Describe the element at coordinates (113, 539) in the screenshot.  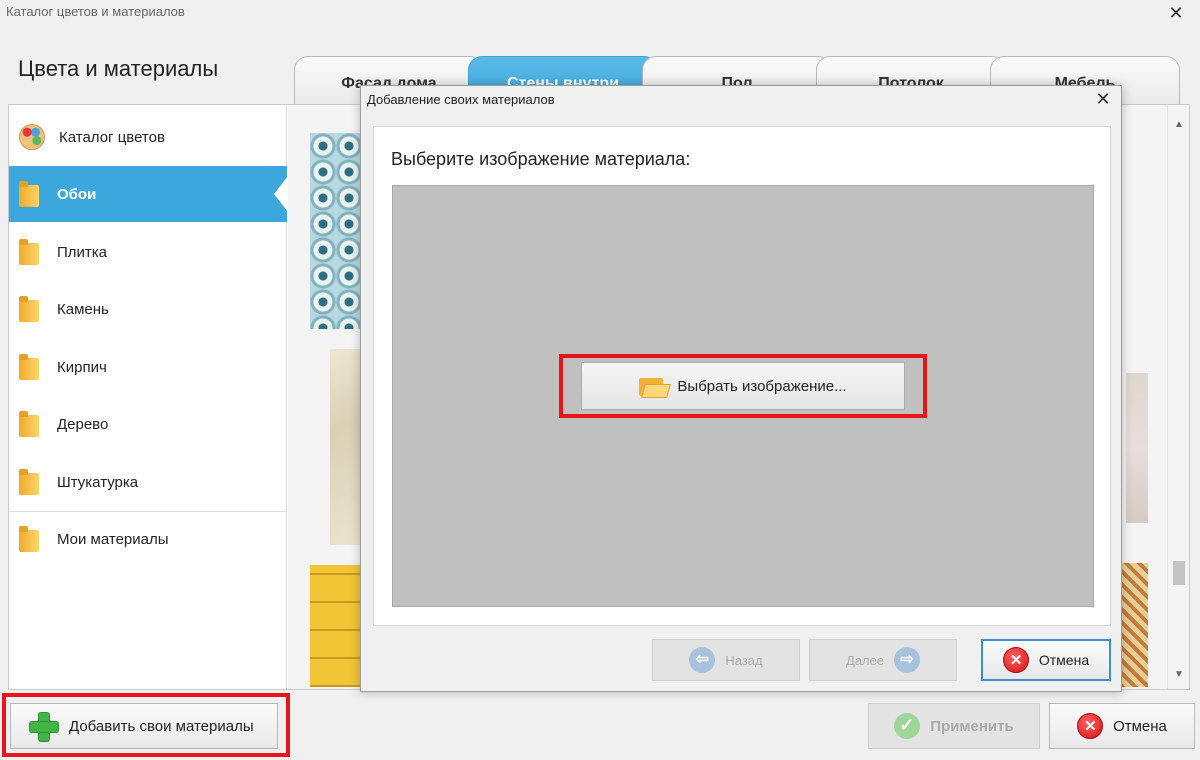
I see `sidebar-item-label: Мои материалы` at that location.